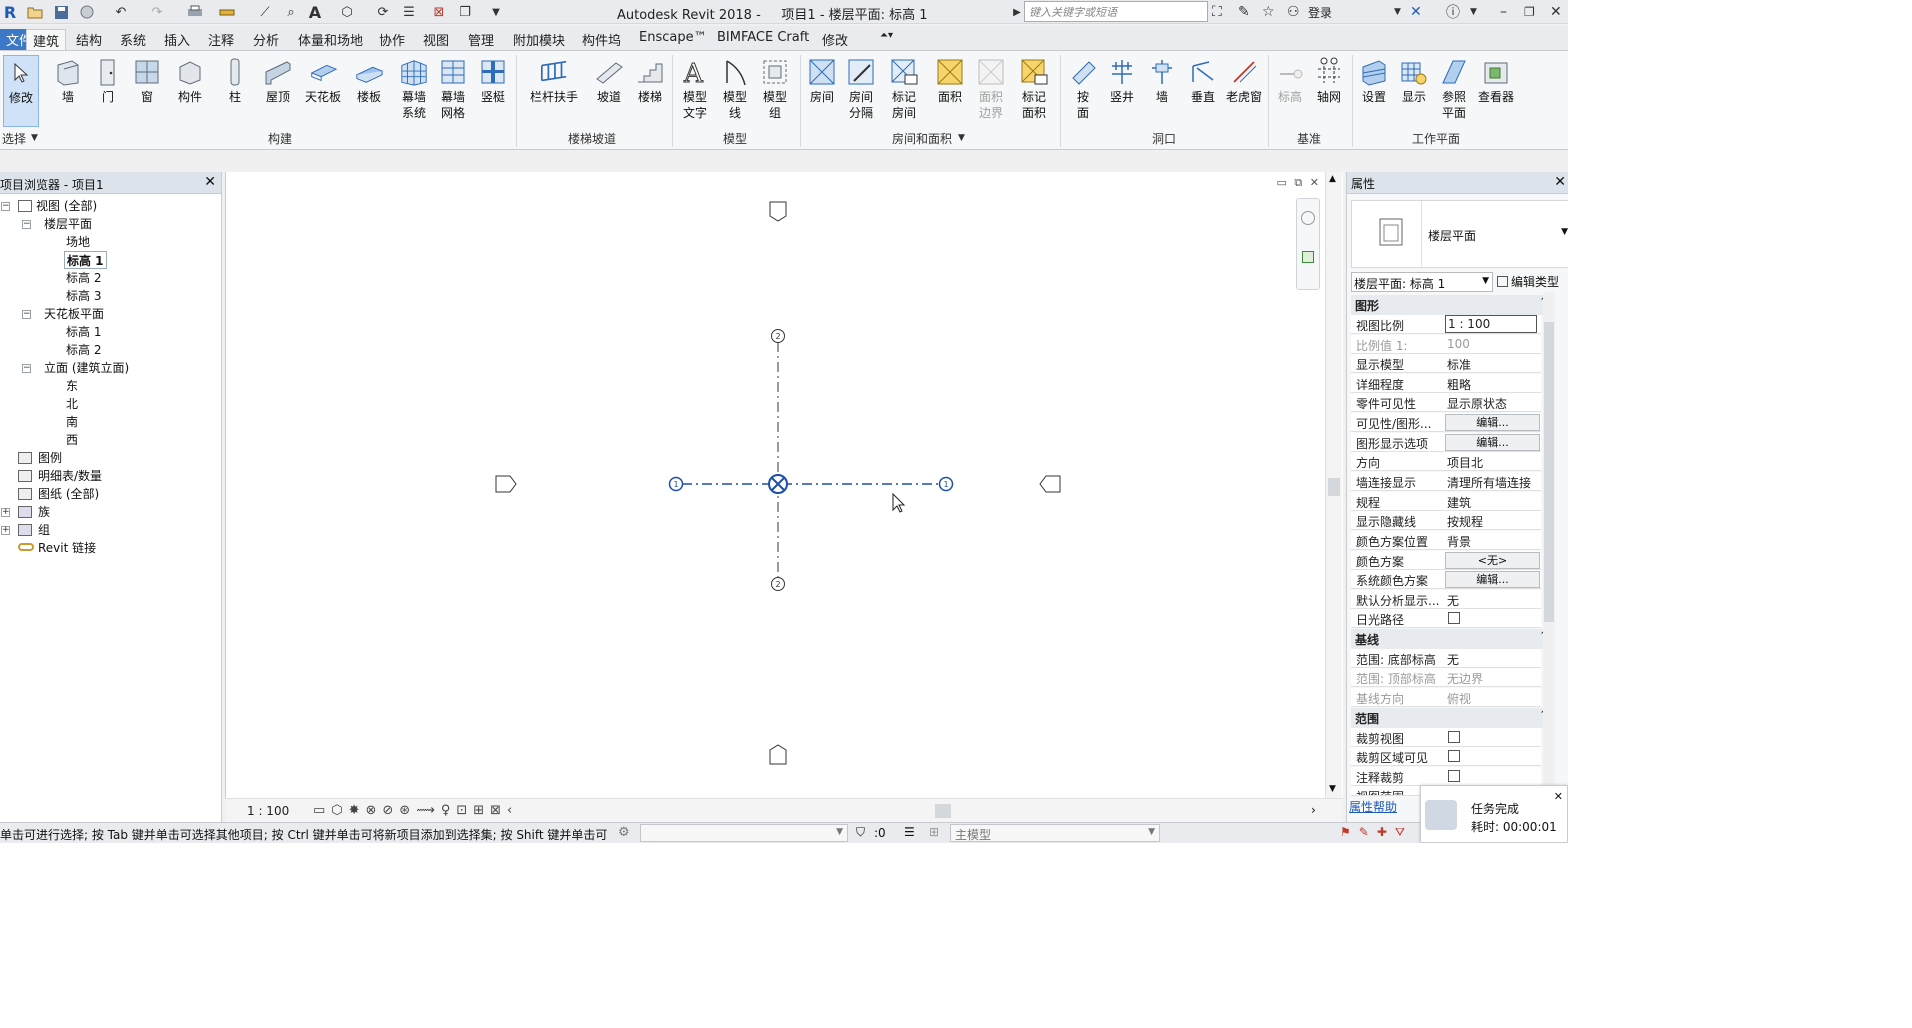 This screenshot has width=1912, height=1028. What do you see at coordinates (943, 811) in the screenshot?
I see `h-scroll-thumb` at bounding box center [943, 811].